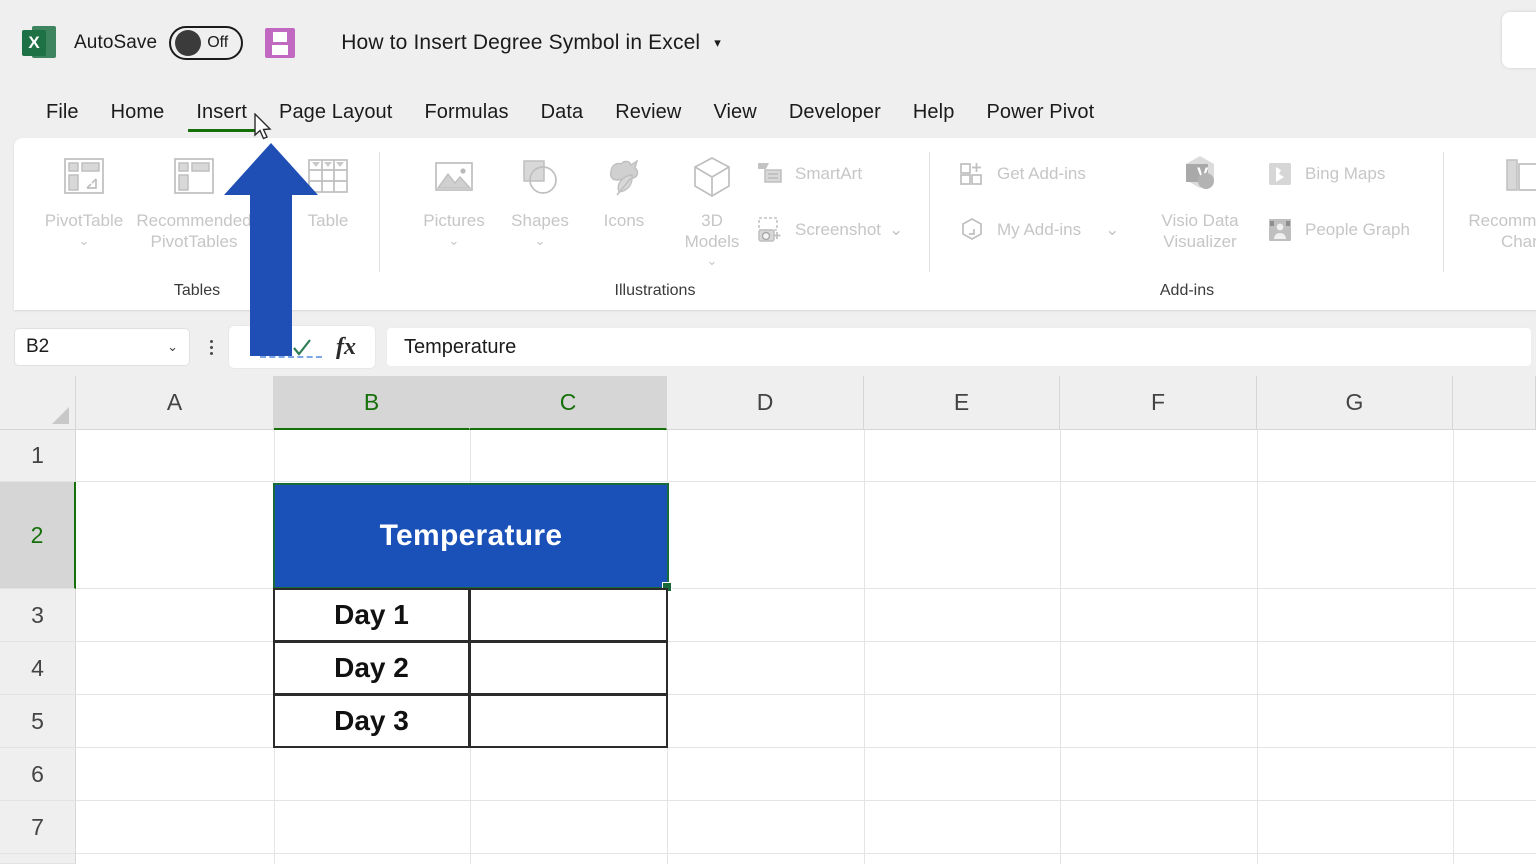  I want to click on shapes-label: Shapes, so click(540, 220).